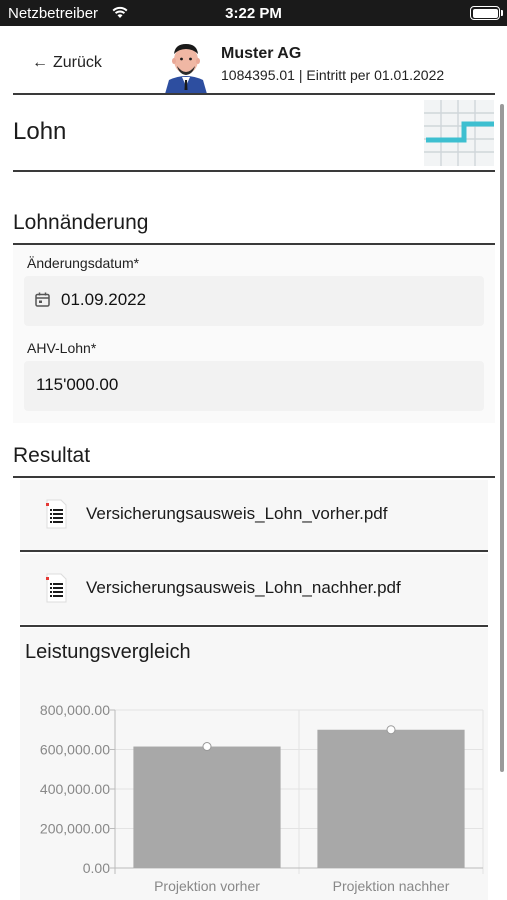  What do you see at coordinates (52, 455) in the screenshot?
I see `section-title-resultat: Resultat` at bounding box center [52, 455].